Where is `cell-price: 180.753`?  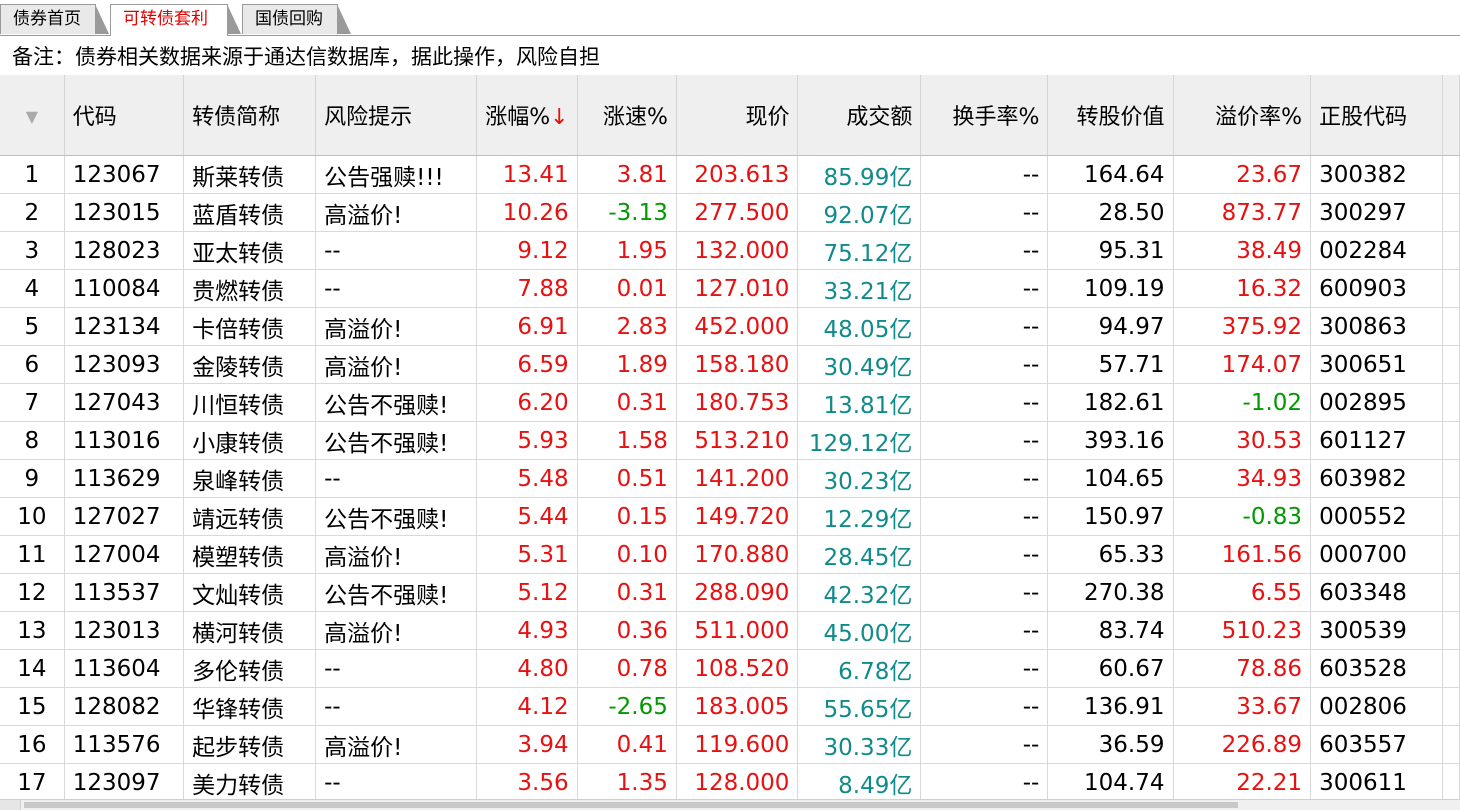
cell-price: 180.753 is located at coordinates (737, 402).